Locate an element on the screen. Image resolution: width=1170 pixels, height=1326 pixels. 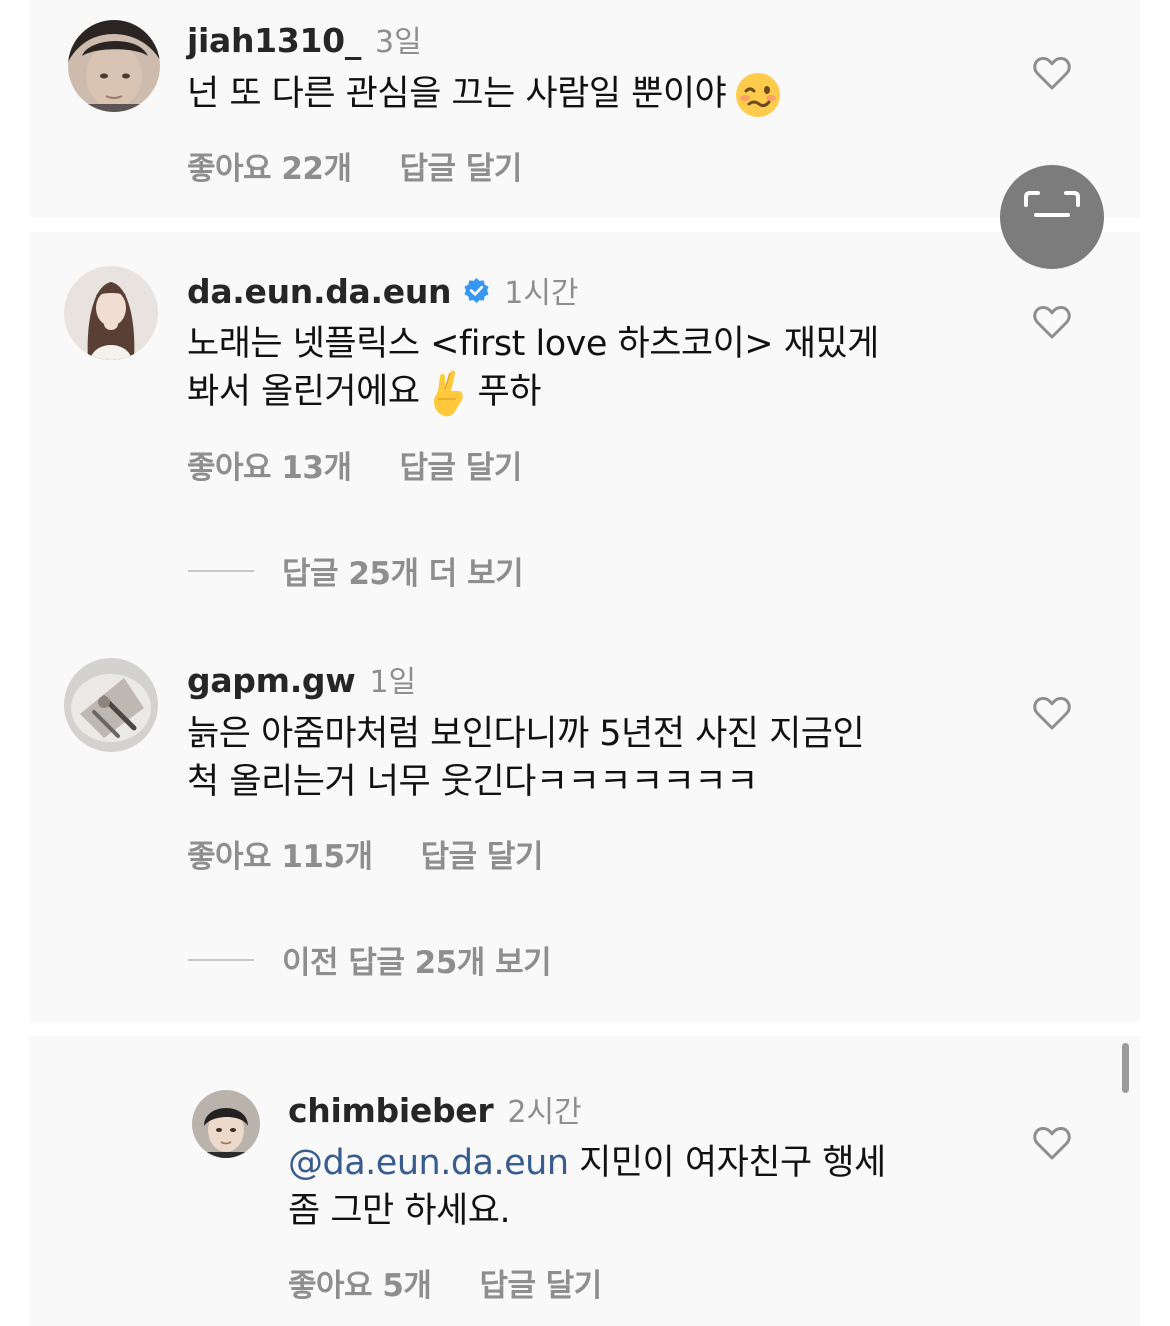
comment-username: jiah1310_ is located at coordinates (274, 40).